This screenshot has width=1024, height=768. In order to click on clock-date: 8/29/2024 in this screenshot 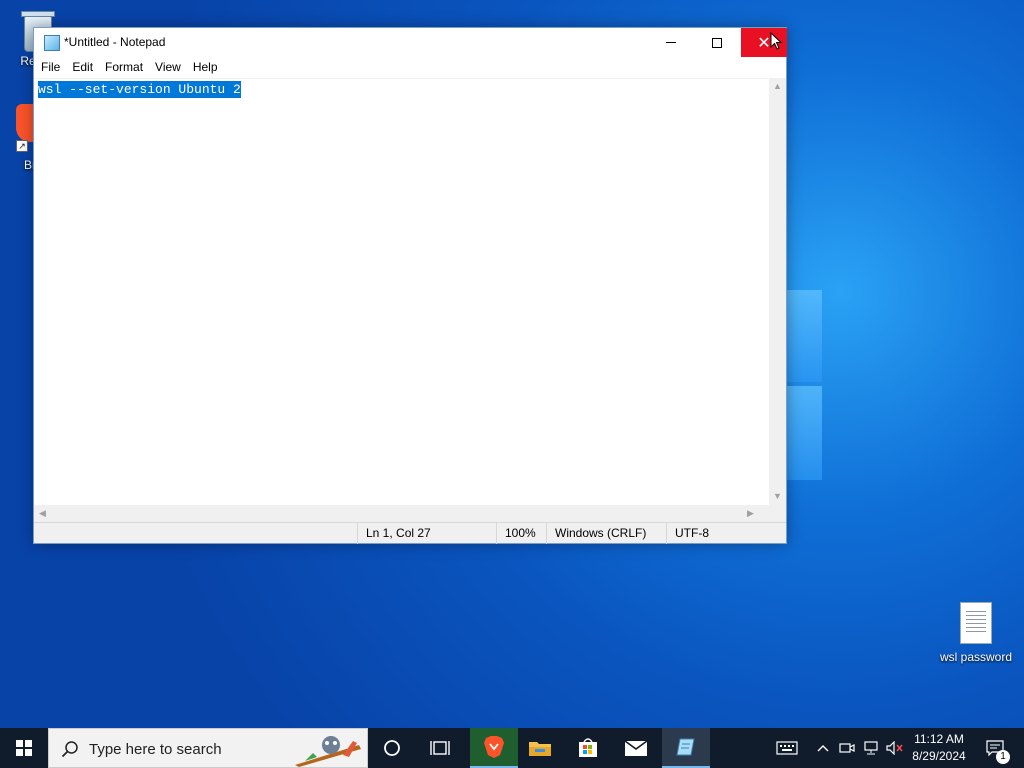, I will do `click(939, 756)`.